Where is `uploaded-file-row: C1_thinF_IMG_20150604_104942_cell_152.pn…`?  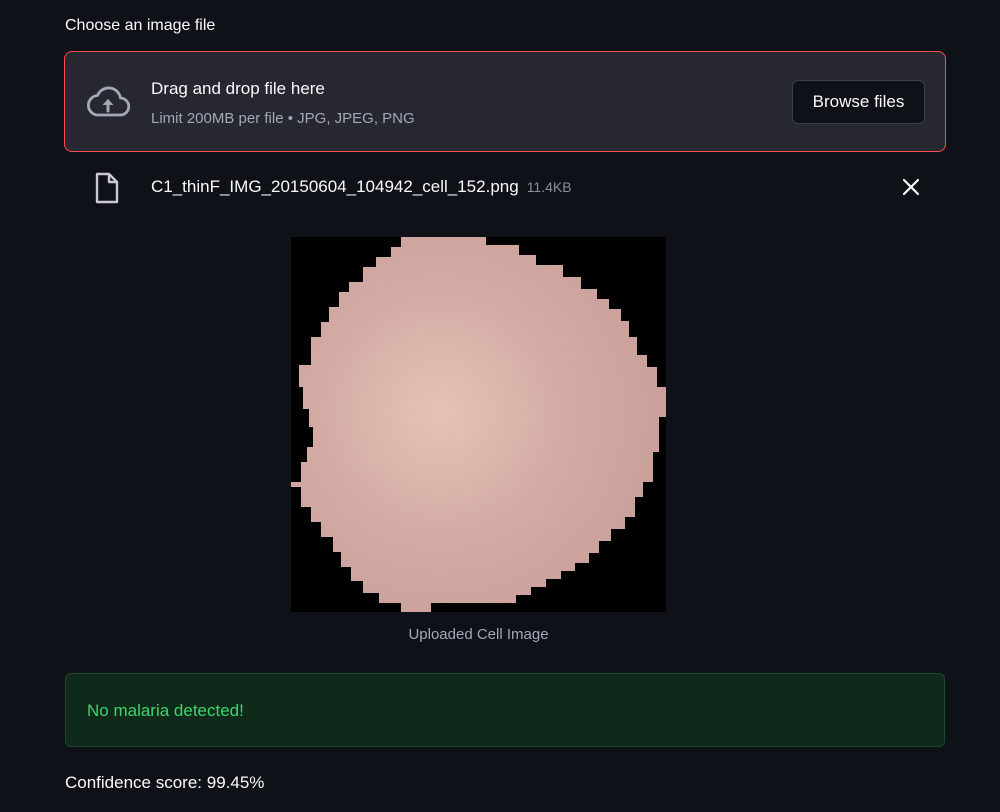 uploaded-file-row: C1_thinF_IMG_20150604_104942_cell_152.pn… is located at coordinates (505, 188).